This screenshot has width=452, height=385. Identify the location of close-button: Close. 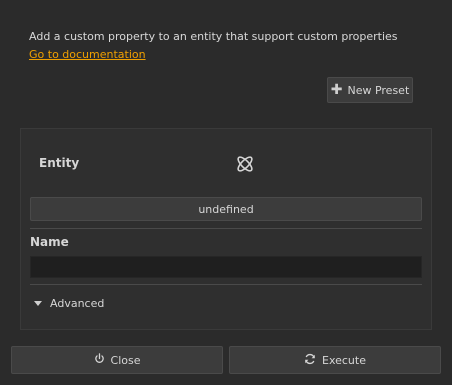
(117, 360).